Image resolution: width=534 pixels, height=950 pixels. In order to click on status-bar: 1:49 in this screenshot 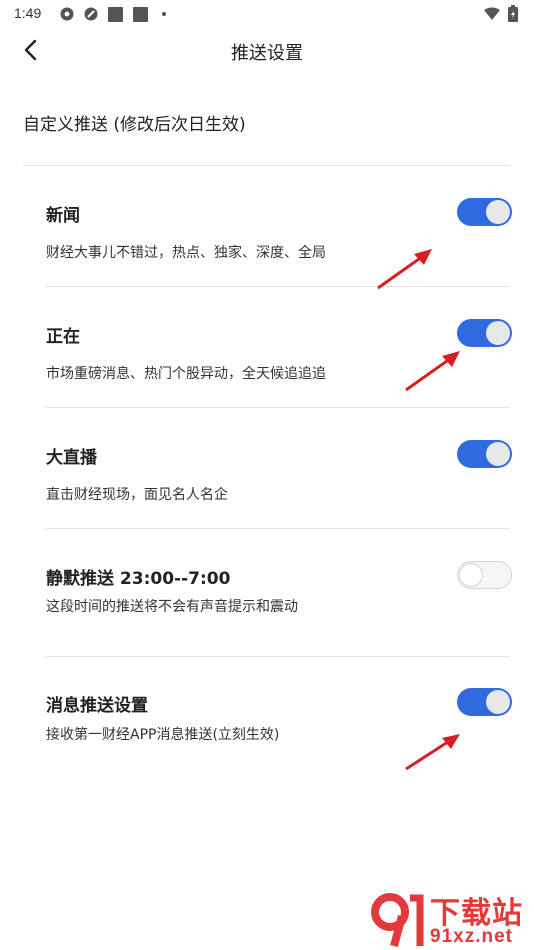, I will do `click(267, 14)`.